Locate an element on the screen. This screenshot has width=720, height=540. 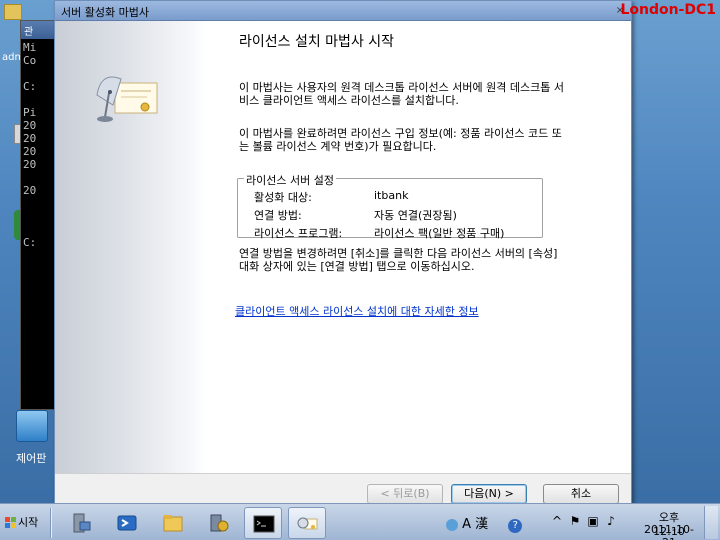
license-wizard-icon is located at coordinates (307, 523).